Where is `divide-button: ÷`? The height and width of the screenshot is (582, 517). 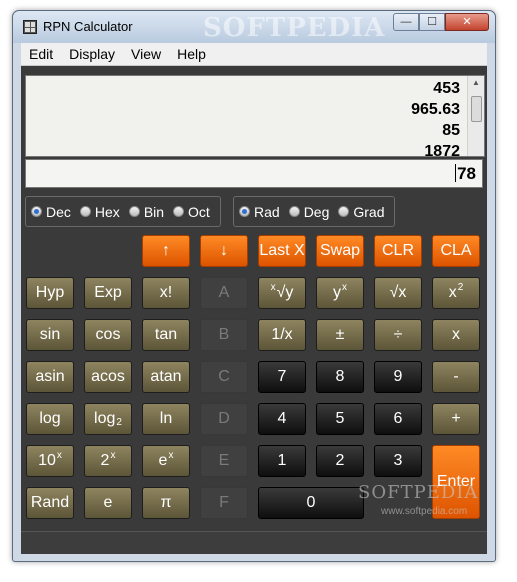 divide-button: ÷ is located at coordinates (398, 335).